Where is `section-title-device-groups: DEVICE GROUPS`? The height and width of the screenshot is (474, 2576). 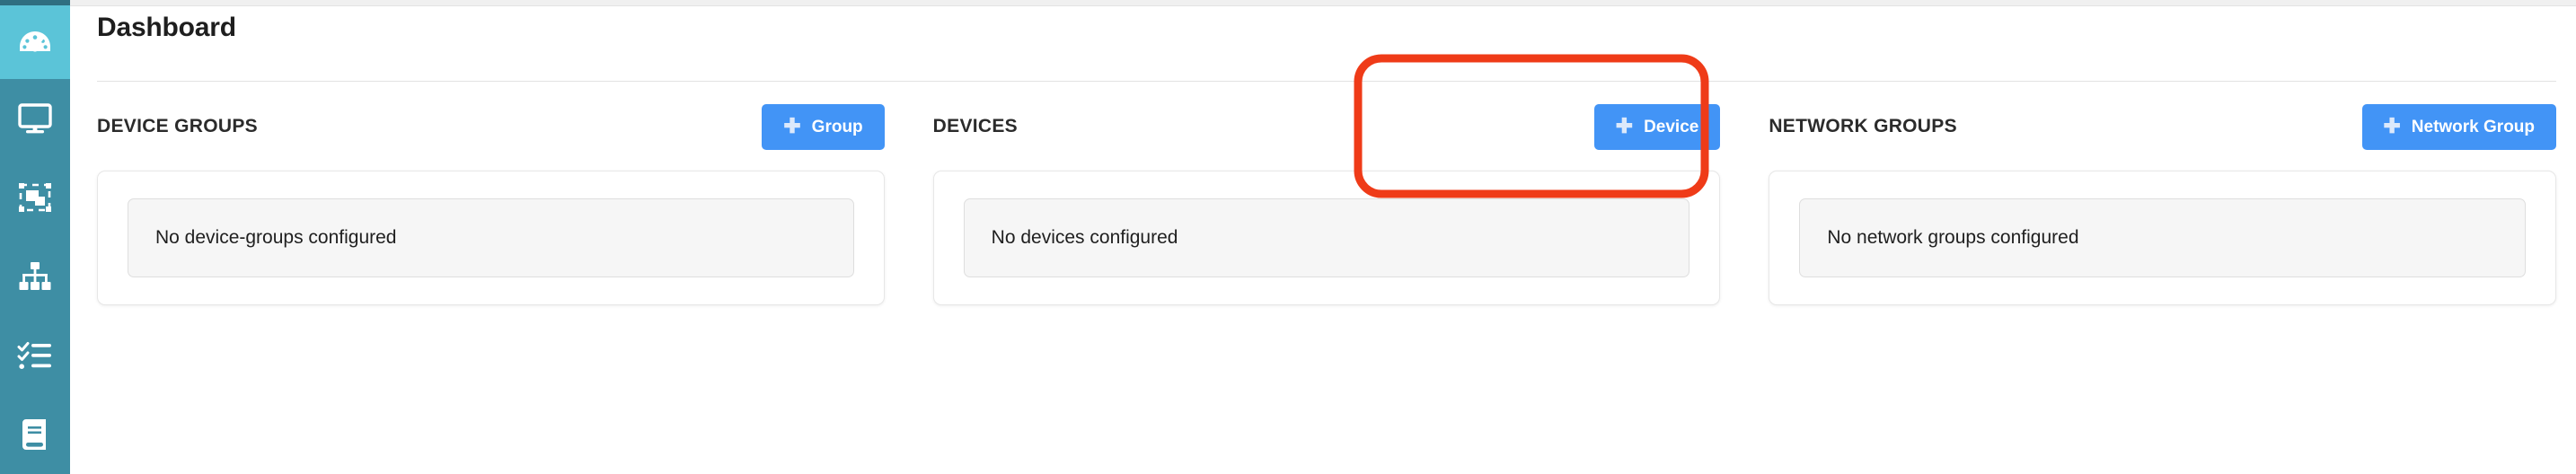 section-title-device-groups: DEVICE GROUPS is located at coordinates (177, 126).